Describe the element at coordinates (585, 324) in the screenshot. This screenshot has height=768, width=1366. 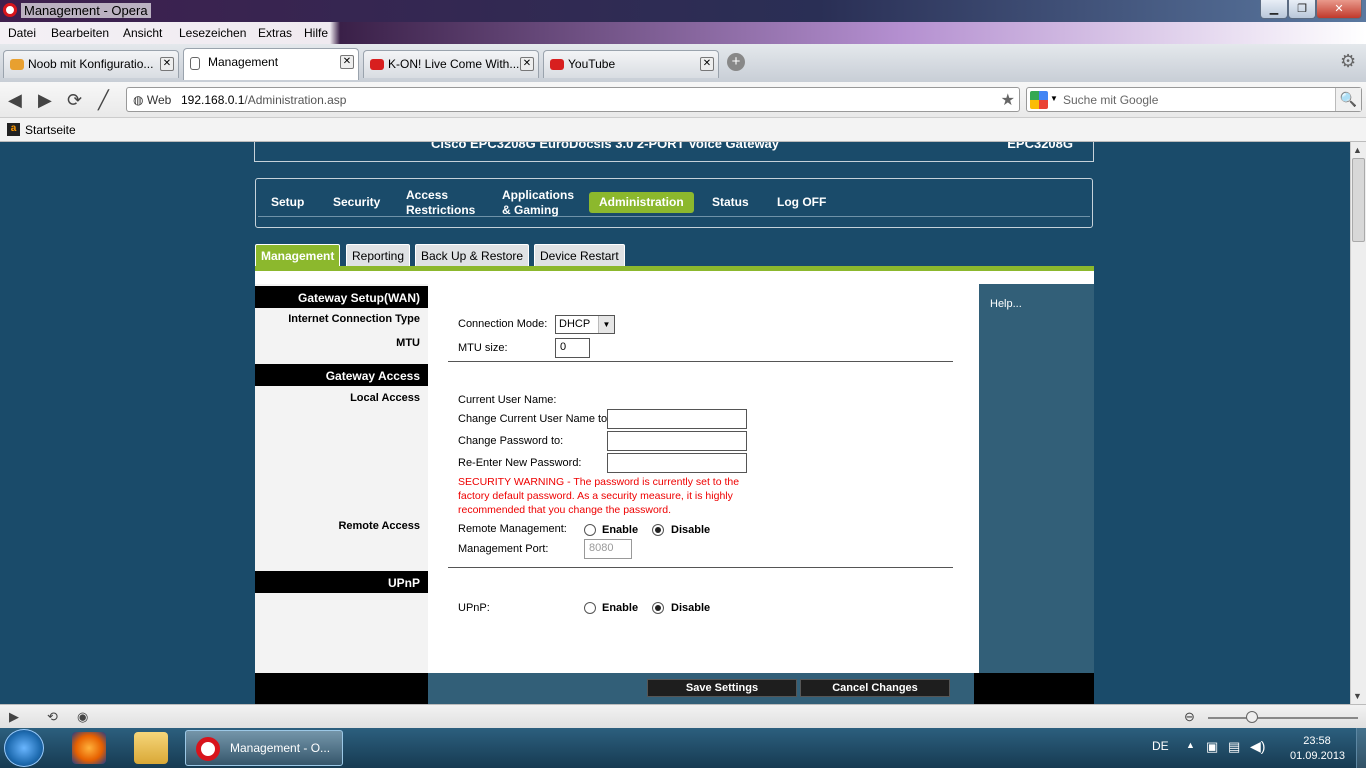
I see `connection-mode-select: DHCP ▼` at that location.